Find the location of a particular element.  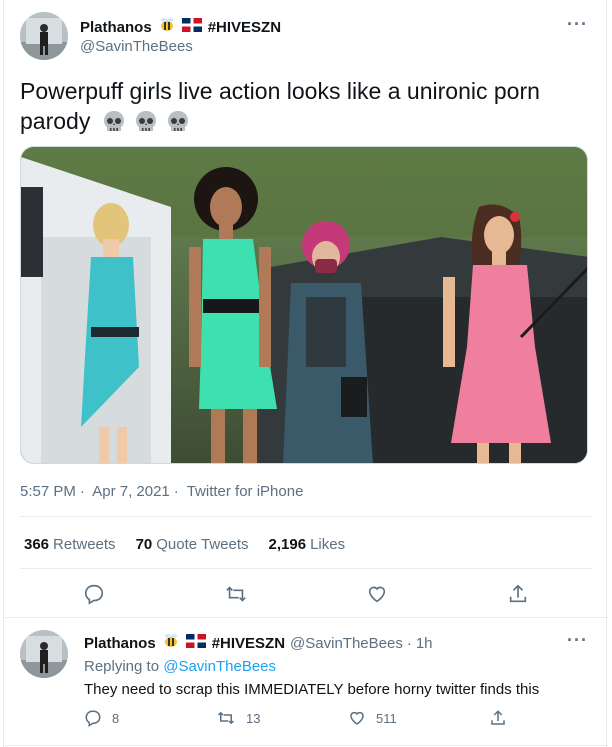

quote-tweets-stat: 70 Quote Tweets is located at coordinates (192, 544).